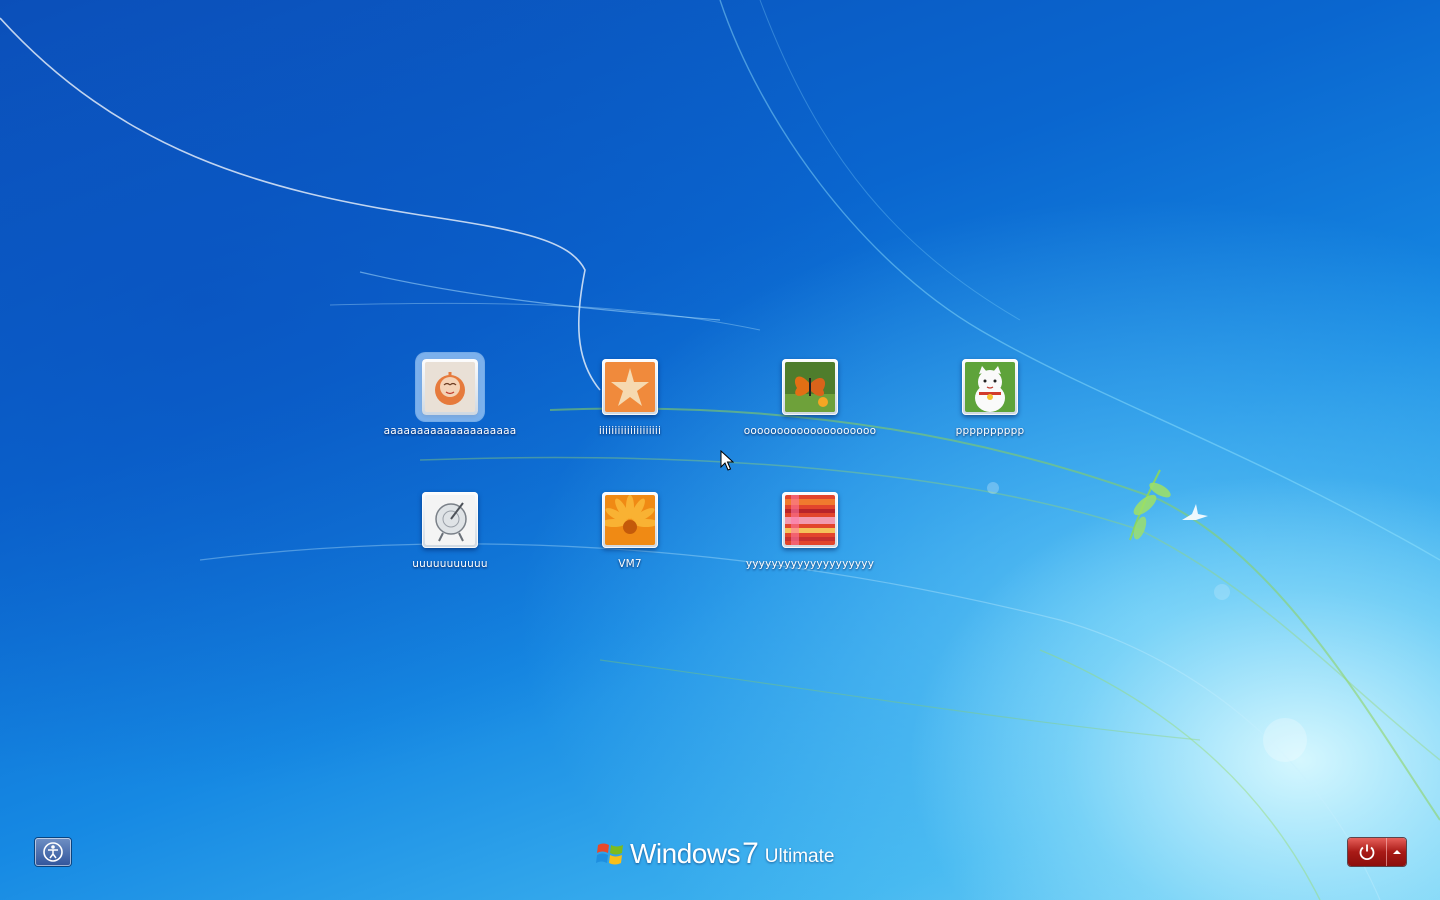 The height and width of the screenshot is (900, 1440). I want to click on user-name: uuuuuuuuuuu, so click(450, 564).